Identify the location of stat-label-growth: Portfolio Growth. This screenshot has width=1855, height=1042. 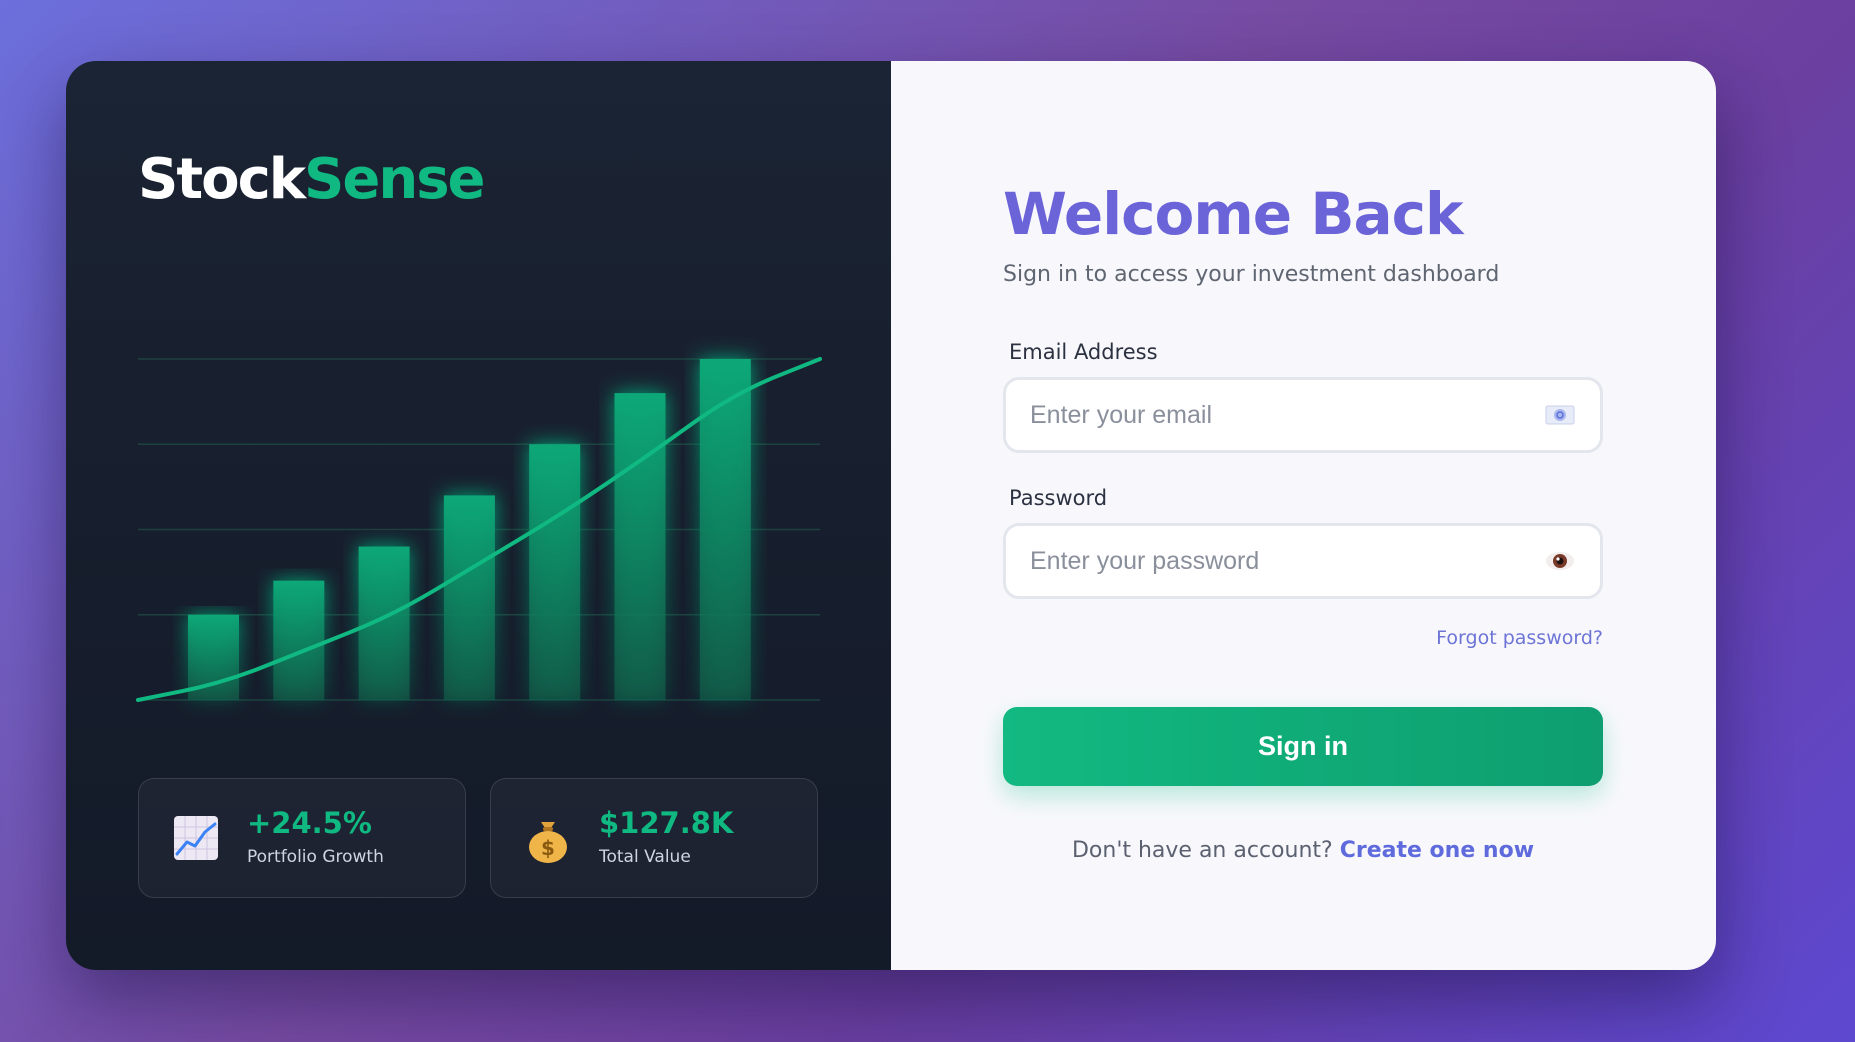
(315, 857).